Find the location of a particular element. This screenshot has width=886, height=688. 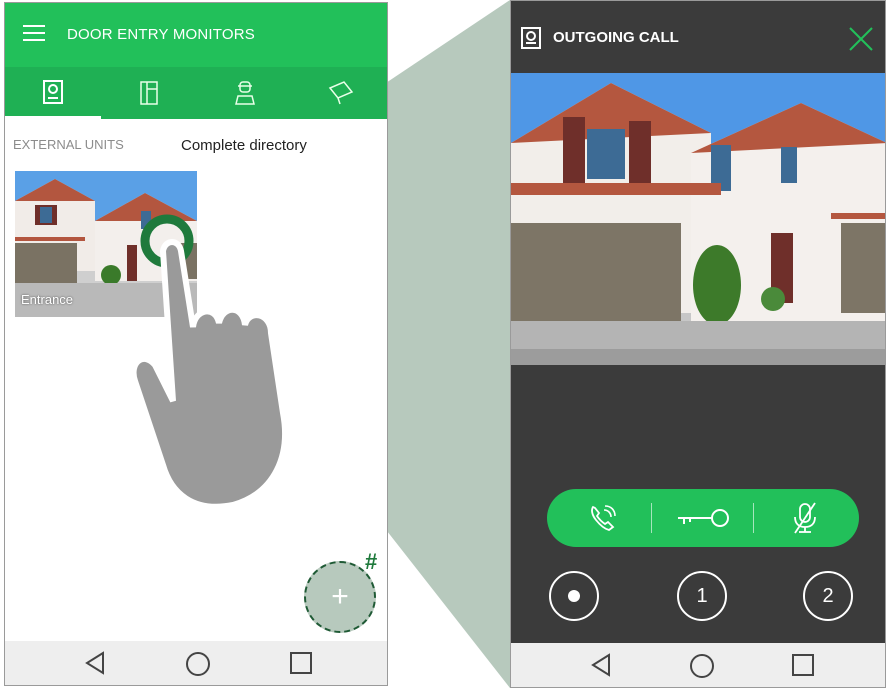

app-title: DOOR ENTRY MONITORS is located at coordinates (161, 34).